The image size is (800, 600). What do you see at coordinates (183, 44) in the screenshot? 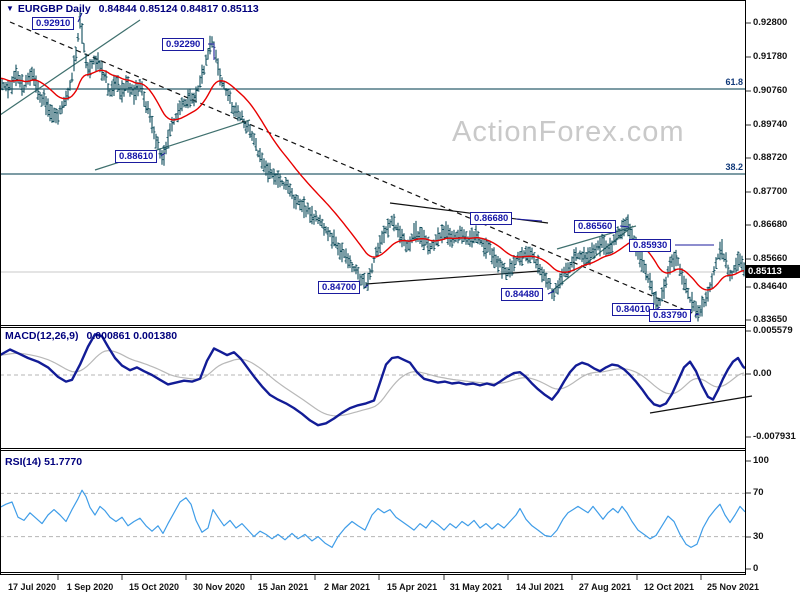
I see `price-level-label: 0.92290` at bounding box center [183, 44].